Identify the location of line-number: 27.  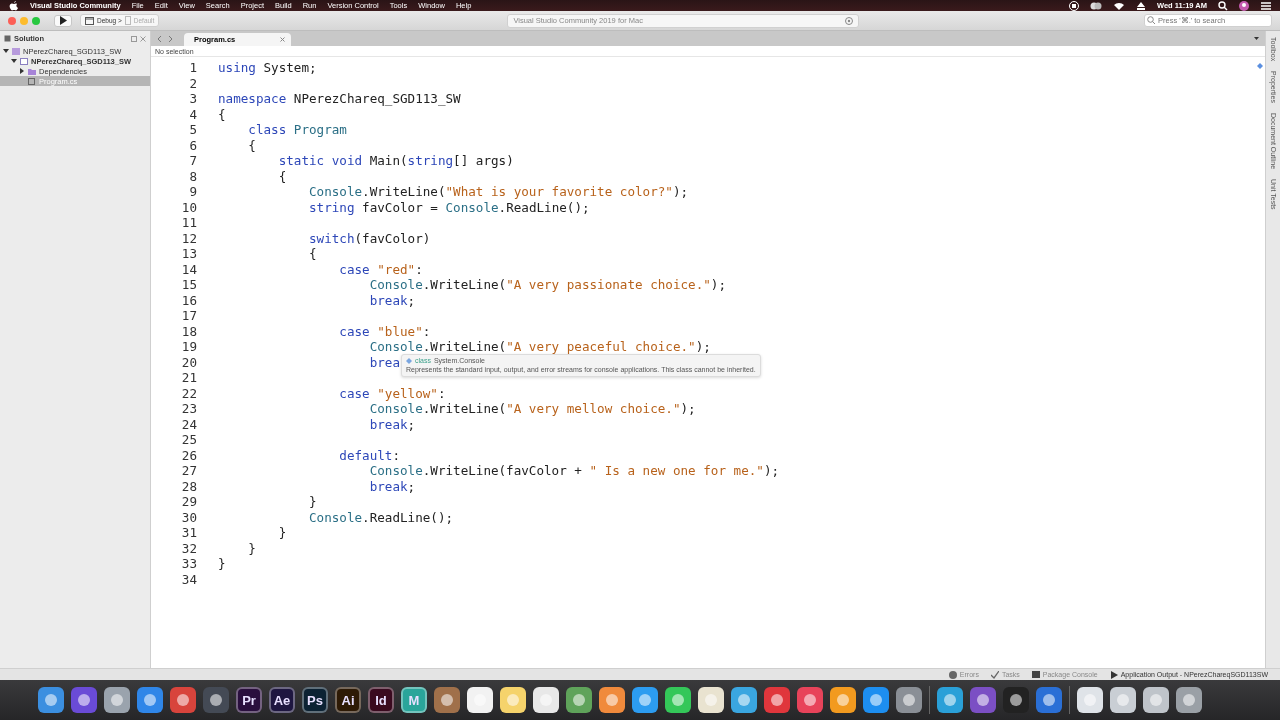
(188, 471).